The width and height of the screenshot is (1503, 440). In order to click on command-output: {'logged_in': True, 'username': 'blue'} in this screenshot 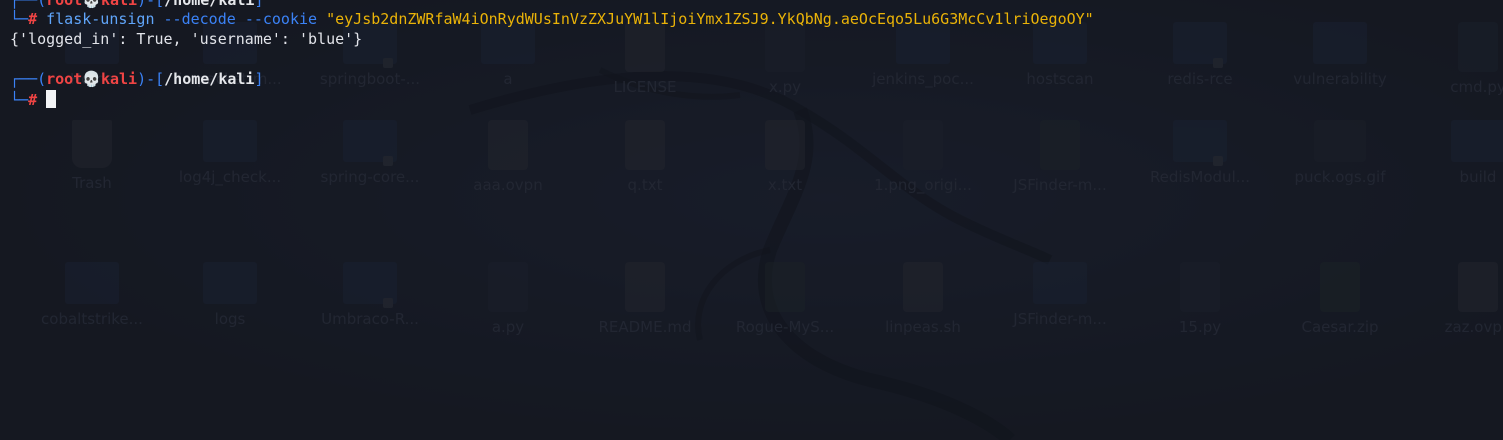, I will do `click(186, 39)`.